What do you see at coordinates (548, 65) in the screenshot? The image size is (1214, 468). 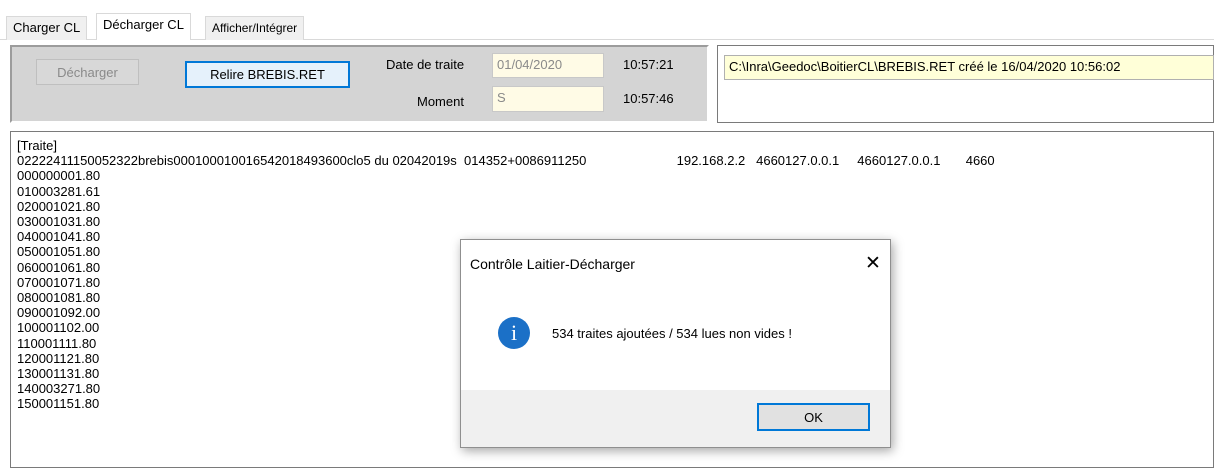 I see `date-traite-field: 01/04/2020` at bounding box center [548, 65].